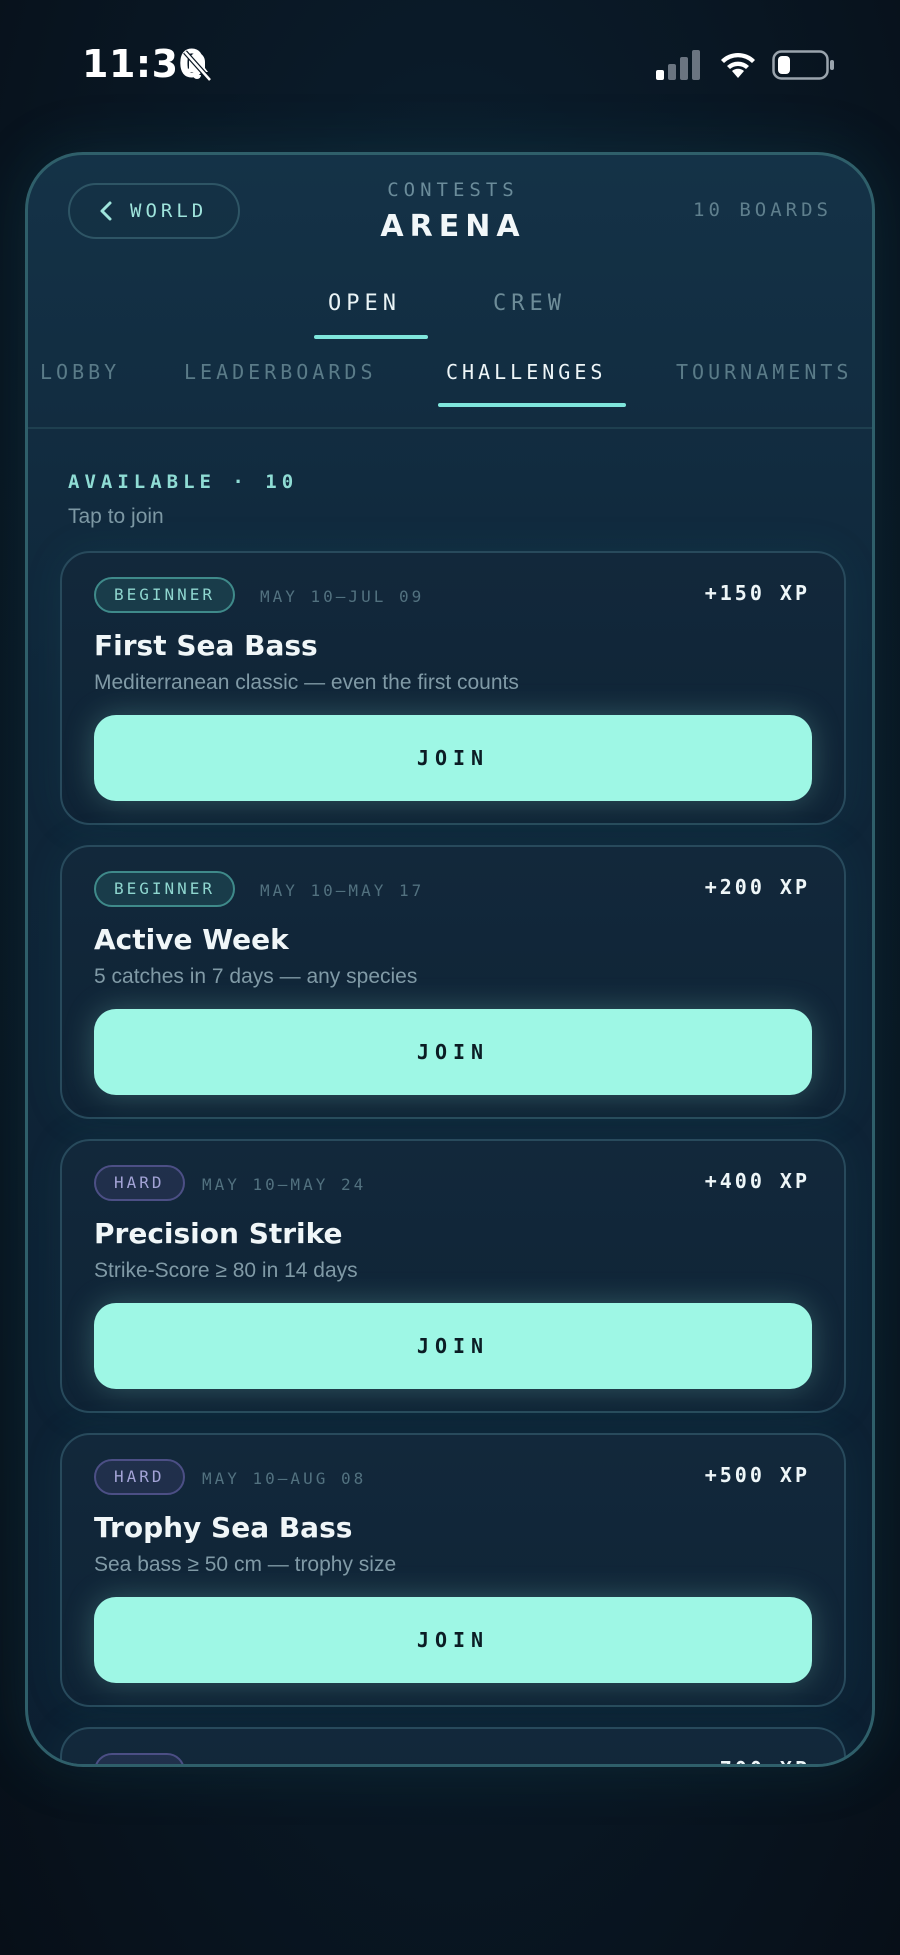  I want to click on challenge-dates: MAY 10—JUL 09, so click(342, 596).